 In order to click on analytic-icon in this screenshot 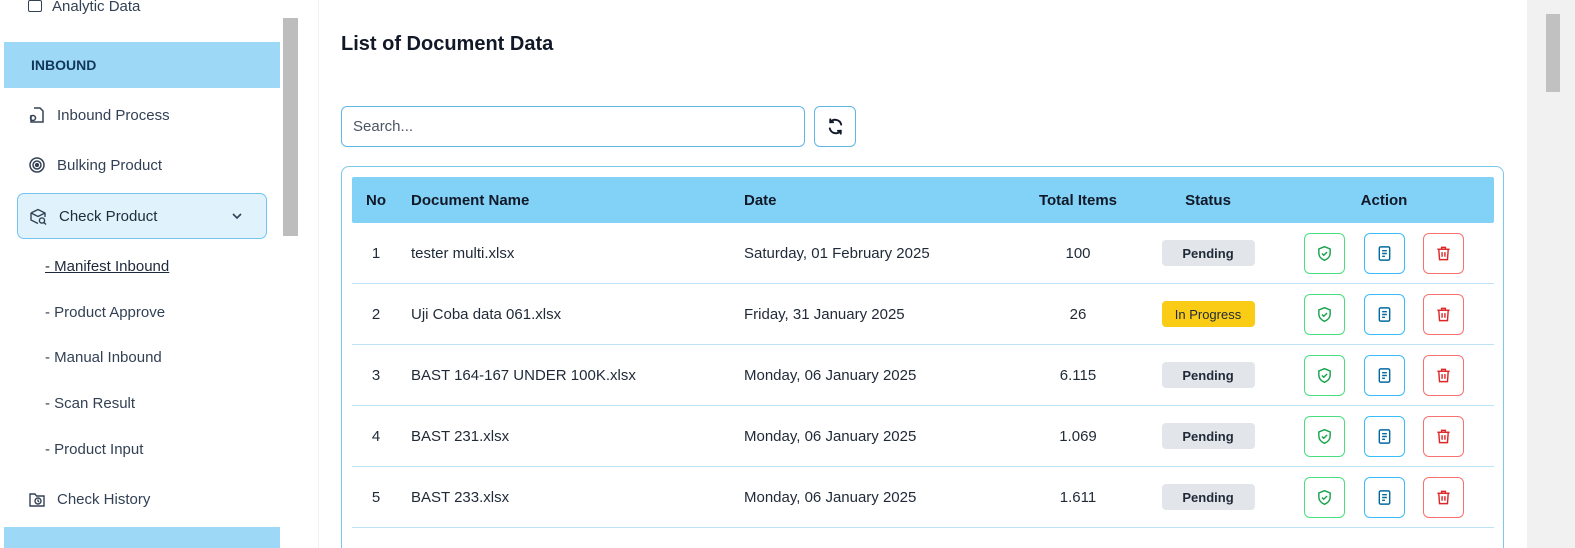, I will do `click(35, 6)`.